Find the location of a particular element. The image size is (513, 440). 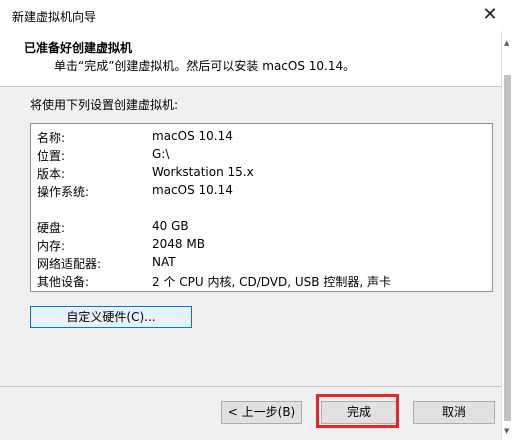

title-bar: 新建虚拟机向导 ✕ is located at coordinates (256, 15).